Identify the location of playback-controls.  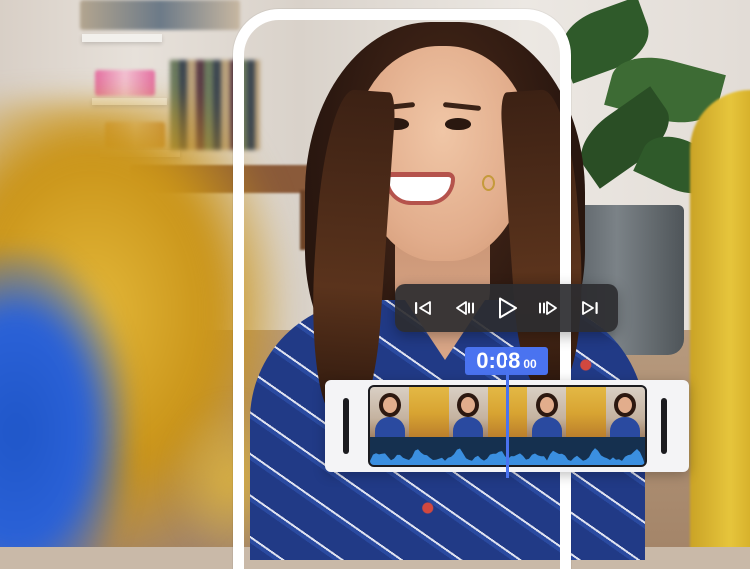
(506, 308).